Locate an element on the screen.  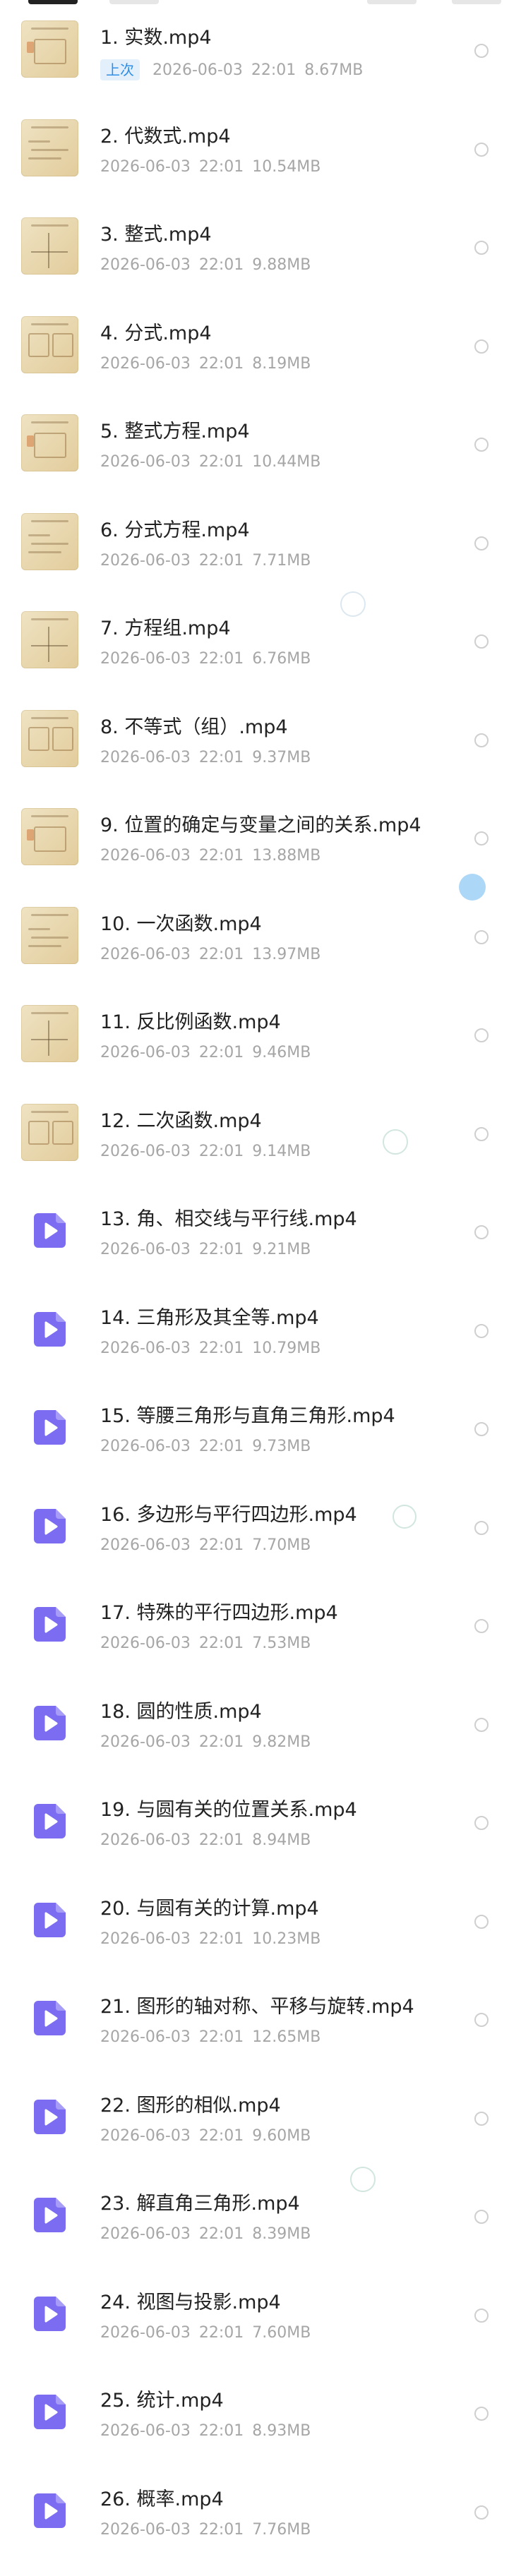
file-size: 9.60MB is located at coordinates (281, 2136).